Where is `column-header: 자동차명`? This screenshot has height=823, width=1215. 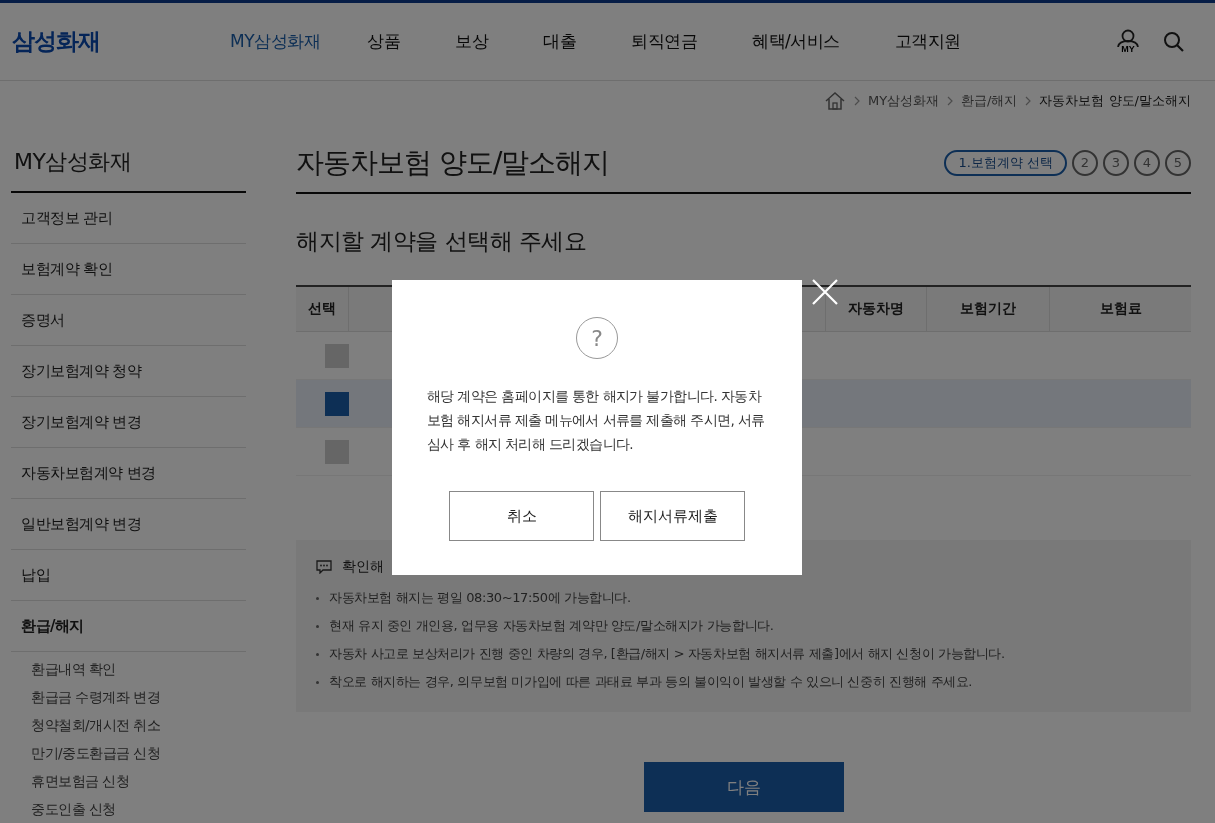 column-header: 자동차명 is located at coordinates (876, 309).